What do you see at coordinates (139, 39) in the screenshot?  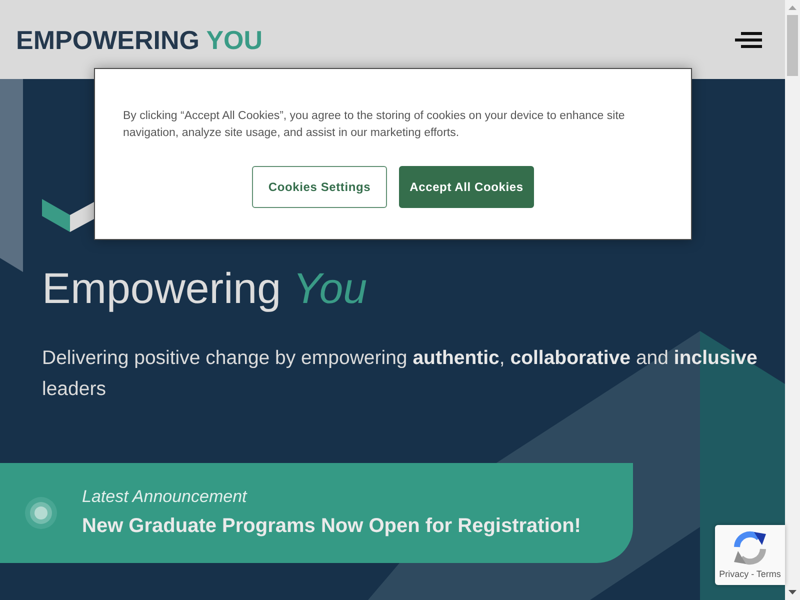 I see `site-logo: EMPOWERING YOU` at bounding box center [139, 39].